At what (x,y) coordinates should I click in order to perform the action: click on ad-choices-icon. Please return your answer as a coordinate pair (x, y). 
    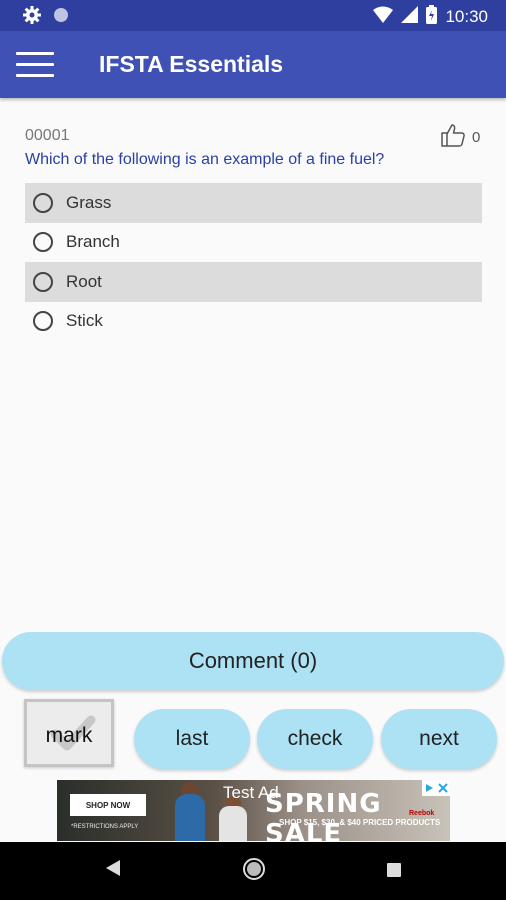
    Looking at the image, I should click on (436, 788).